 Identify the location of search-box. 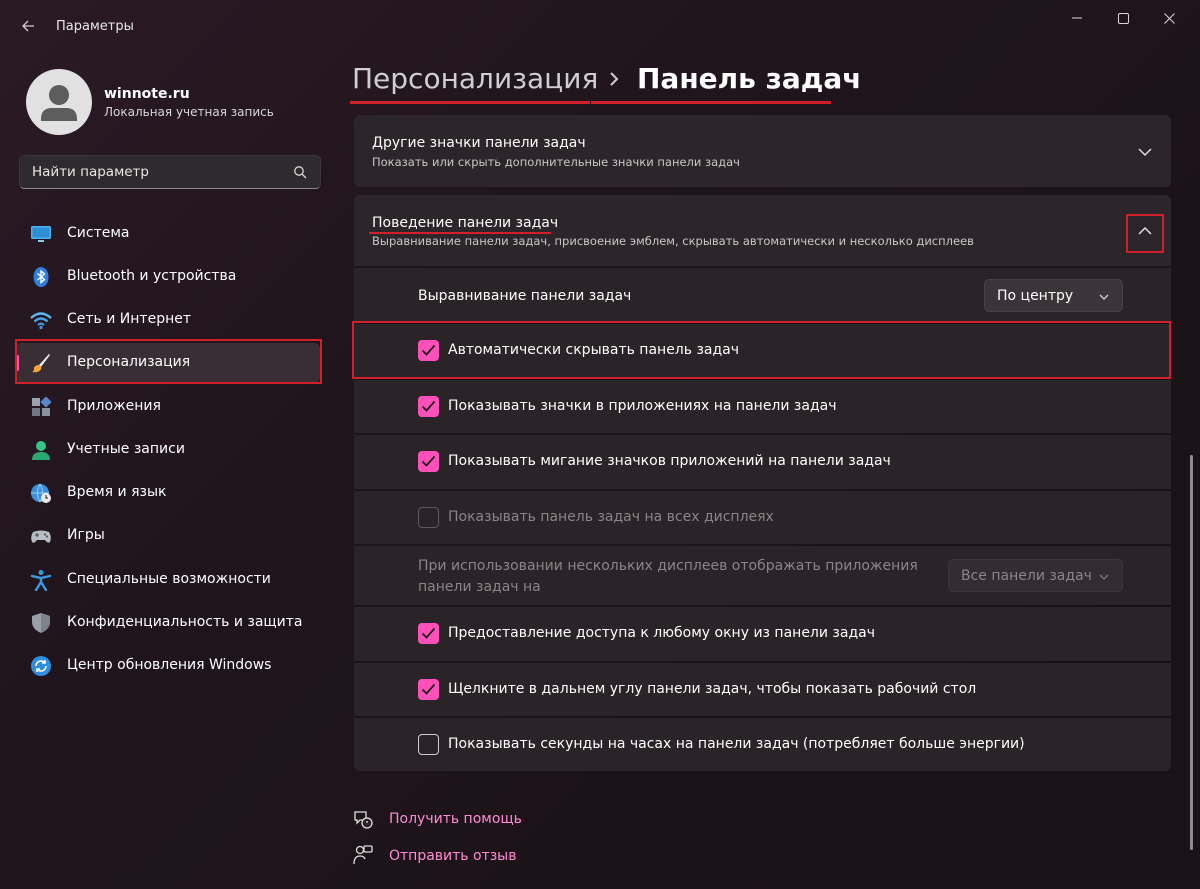
(170, 172).